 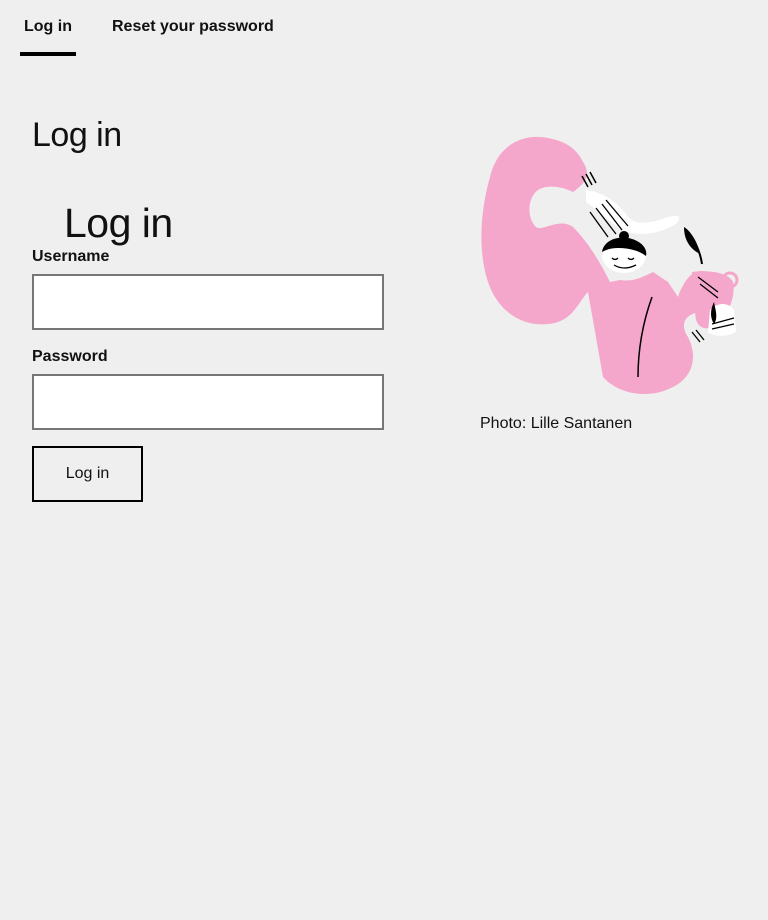 I want to click on password-input, so click(x=208, y=402).